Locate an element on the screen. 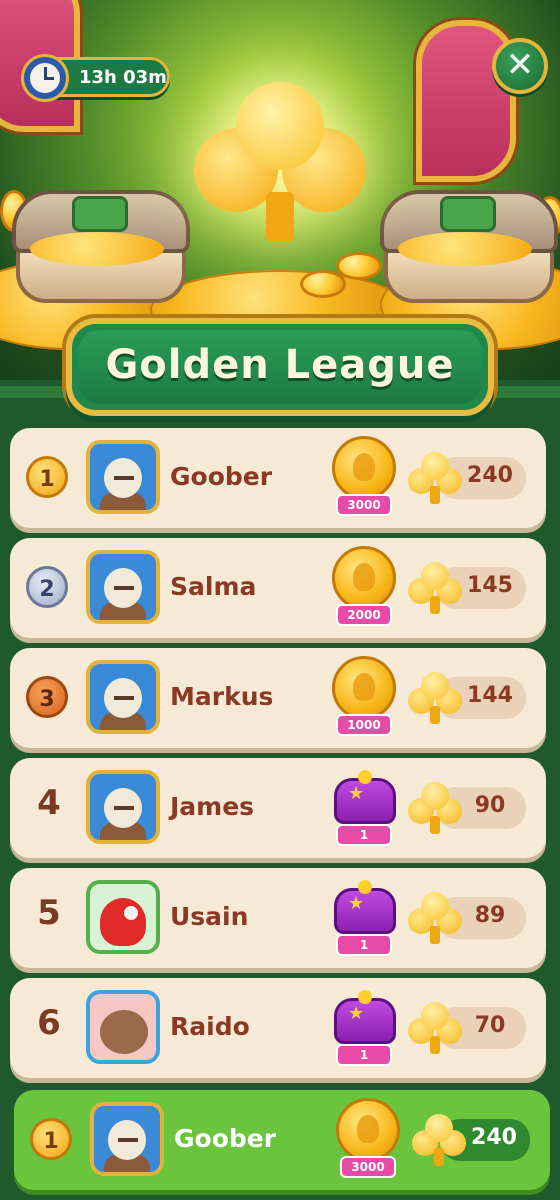  page-title: Golden League is located at coordinates (280, 365).